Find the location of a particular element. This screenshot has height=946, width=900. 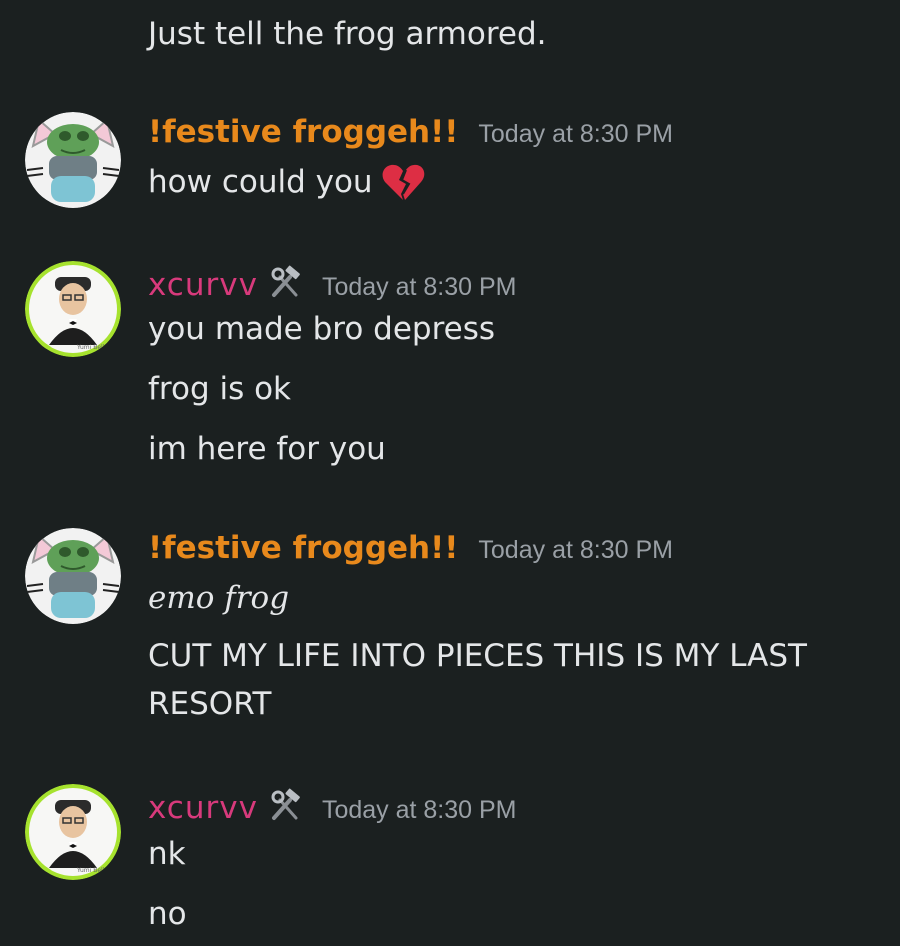

message-text: RESORT is located at coordinates (209, 704).